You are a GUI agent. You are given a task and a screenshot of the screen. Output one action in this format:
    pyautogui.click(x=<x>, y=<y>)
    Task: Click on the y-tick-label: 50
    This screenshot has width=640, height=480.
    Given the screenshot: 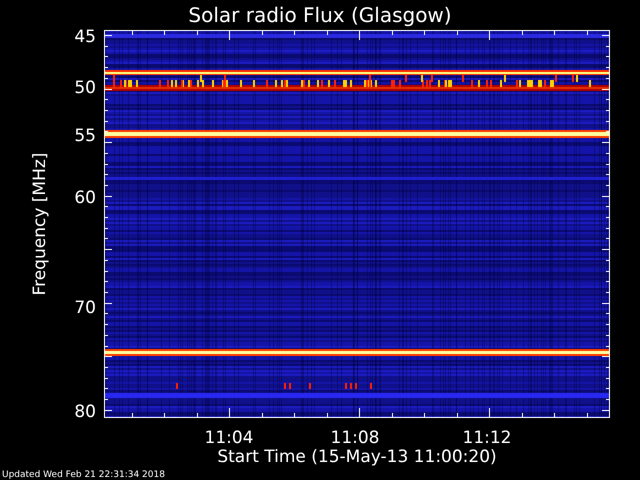 What is the action you would take?
    pyautogui.click(x=85, y=88)
    